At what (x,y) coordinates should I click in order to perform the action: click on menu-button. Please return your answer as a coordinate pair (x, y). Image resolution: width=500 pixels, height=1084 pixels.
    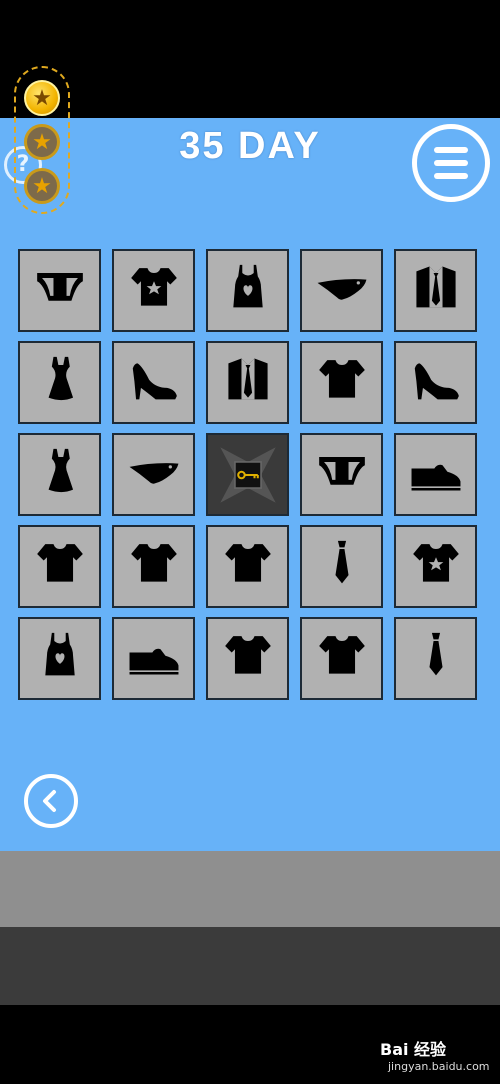
    Looking at the image, I should click on (451, 163).